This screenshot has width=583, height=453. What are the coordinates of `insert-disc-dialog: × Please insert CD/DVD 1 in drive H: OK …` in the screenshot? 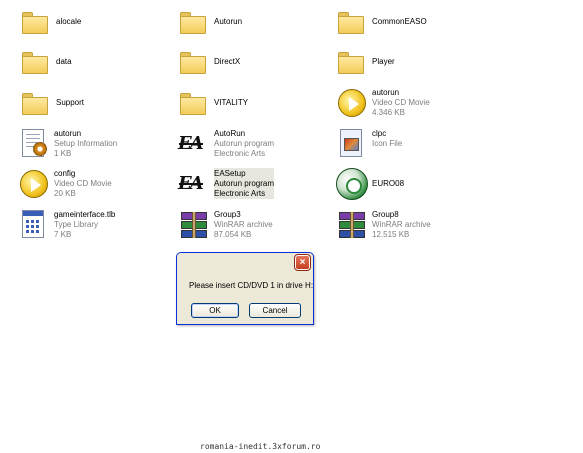 It's located at (245, 288).